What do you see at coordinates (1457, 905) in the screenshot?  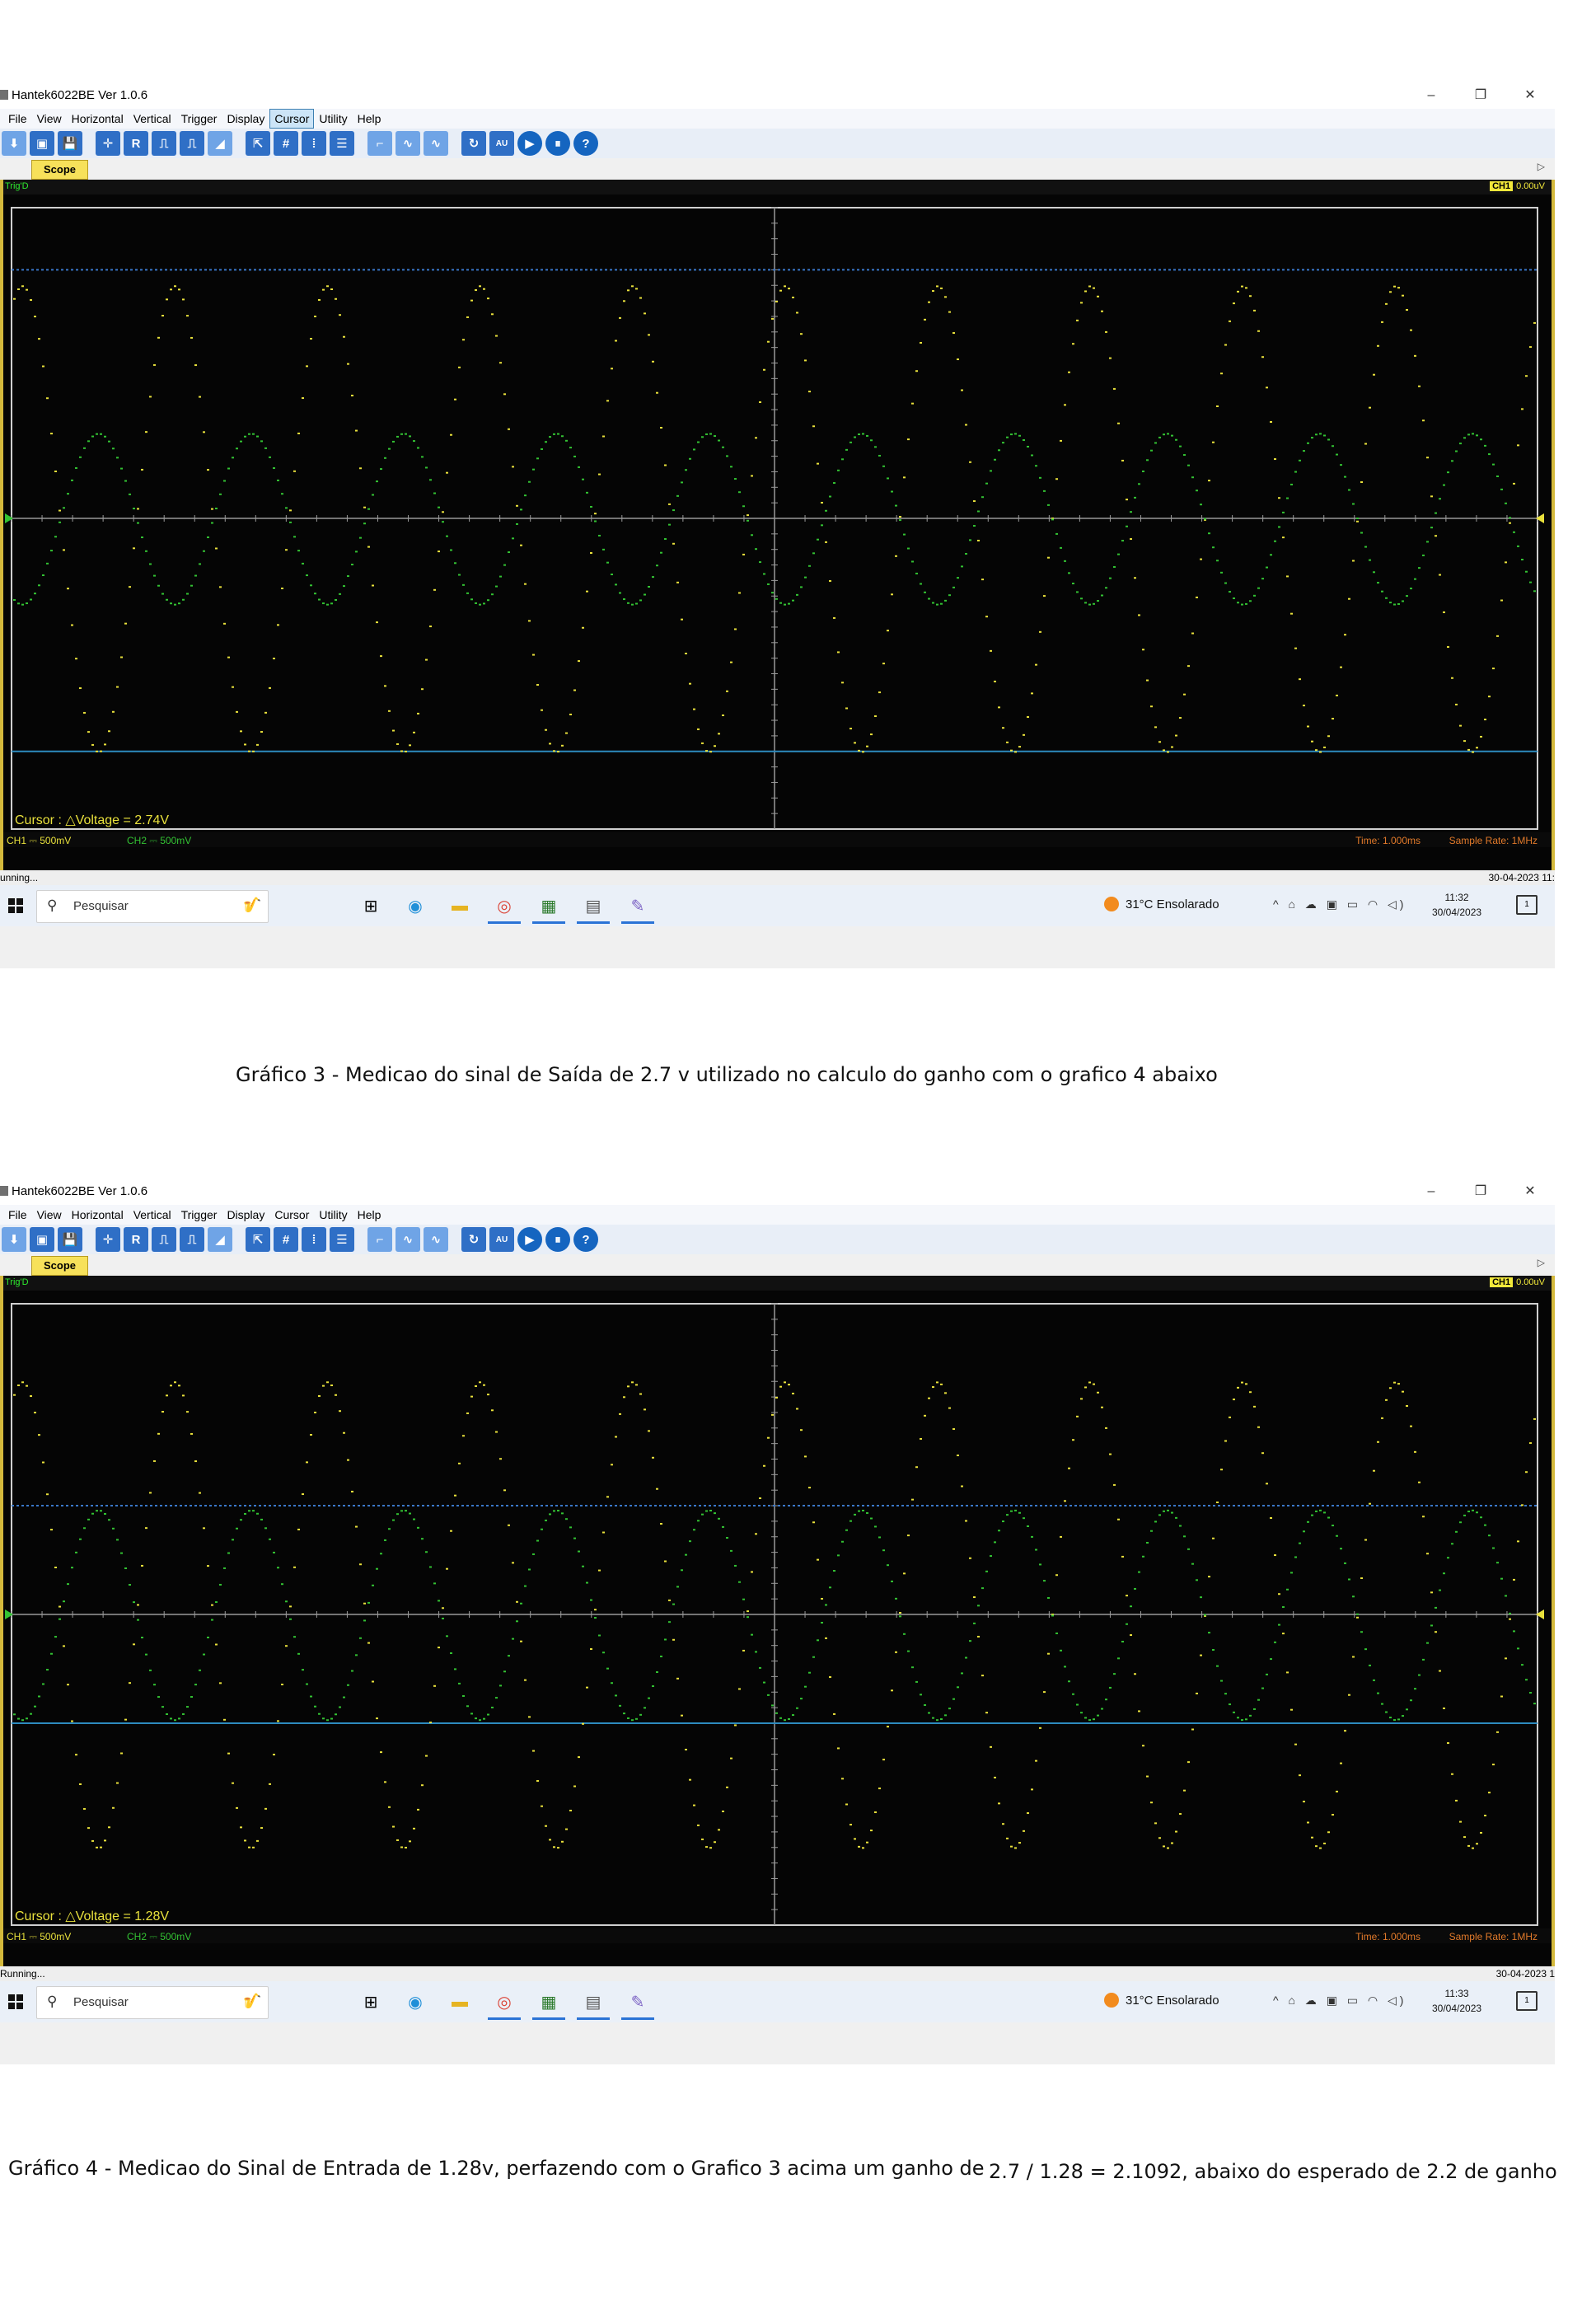 I see `clock: 11:32 30/04/2023` at bounding box center [1457, 905].